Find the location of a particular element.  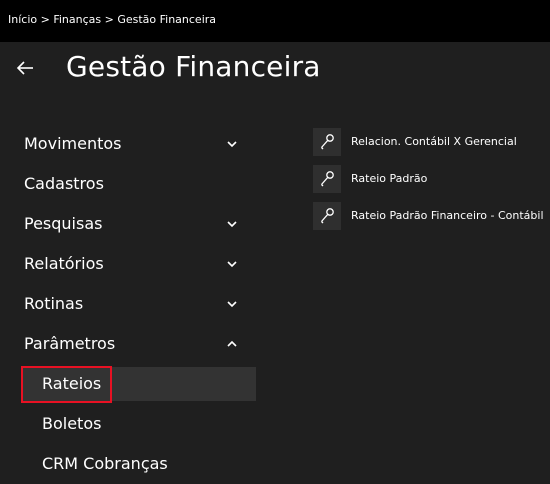

page-header: Gestão Financeira is located at coordinates (275, 72).